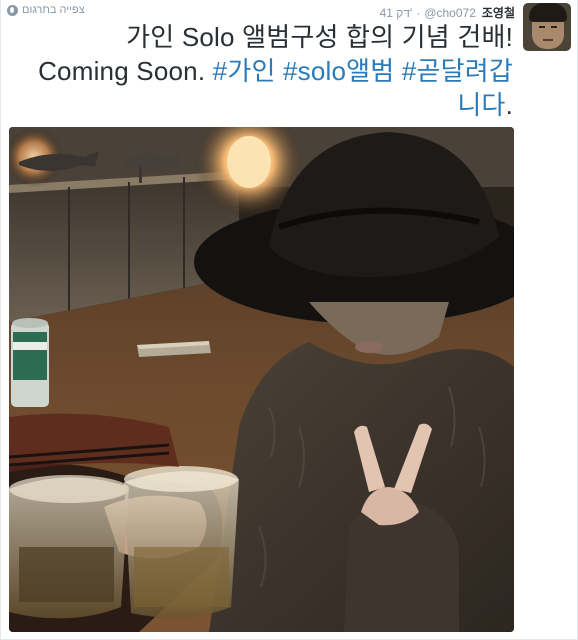  I want to click on hashtag-link-continued: 니다, so click(481, 105).